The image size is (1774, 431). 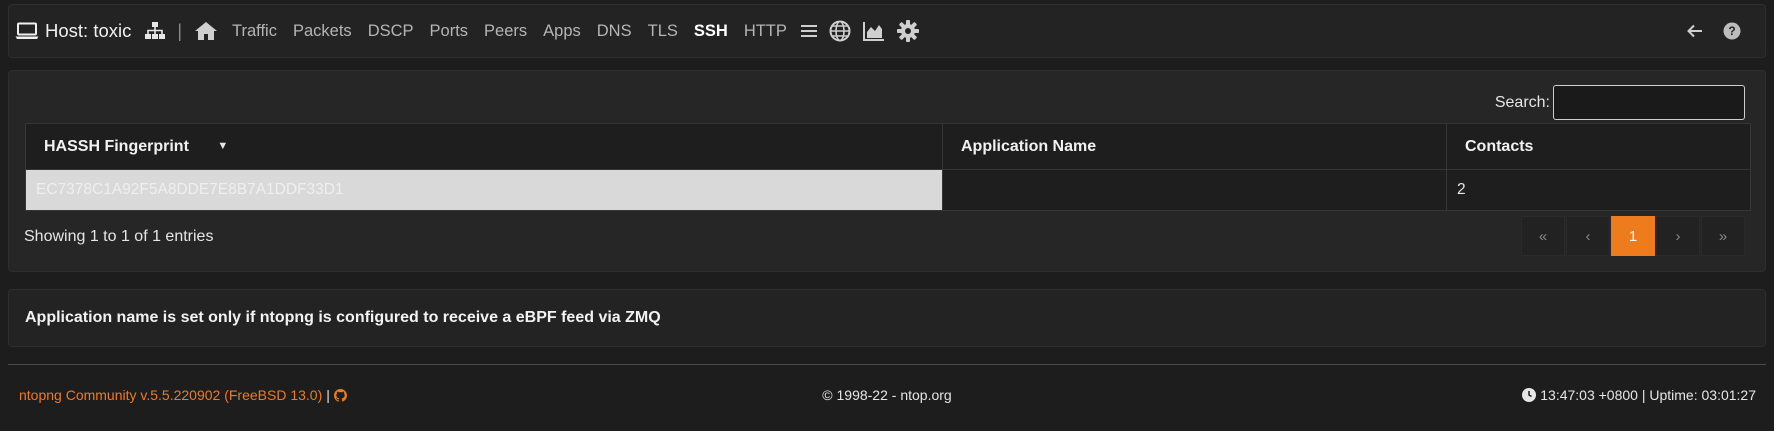 What do you see at coordinates (1194, 146) in the screenshot?
I see `col-application-name: Application Name` at bounding box center [1194, 146].